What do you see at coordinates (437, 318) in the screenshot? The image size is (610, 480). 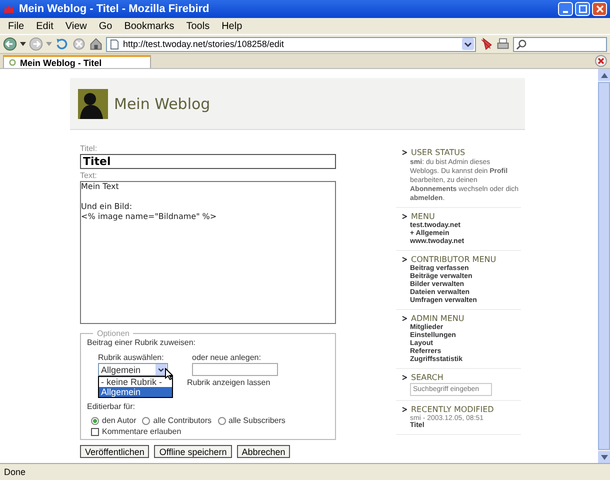 I see `sidebar-heading: ADMIN MENU` at bounding box center [437, 318].